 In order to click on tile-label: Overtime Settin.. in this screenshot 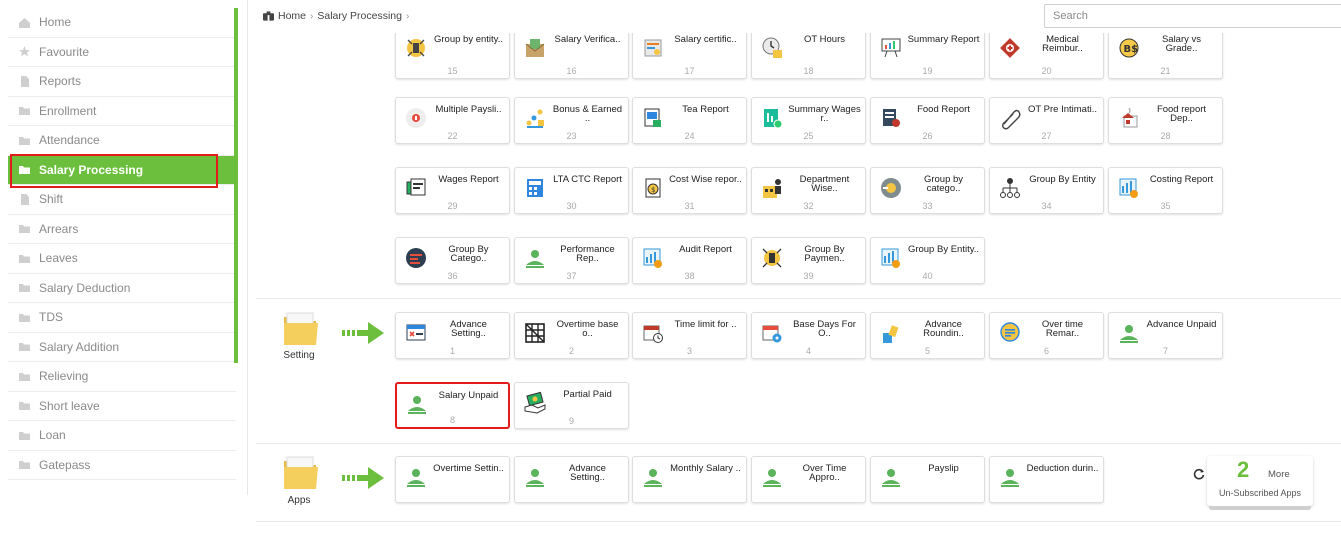, I will do `click(468, 468)`.